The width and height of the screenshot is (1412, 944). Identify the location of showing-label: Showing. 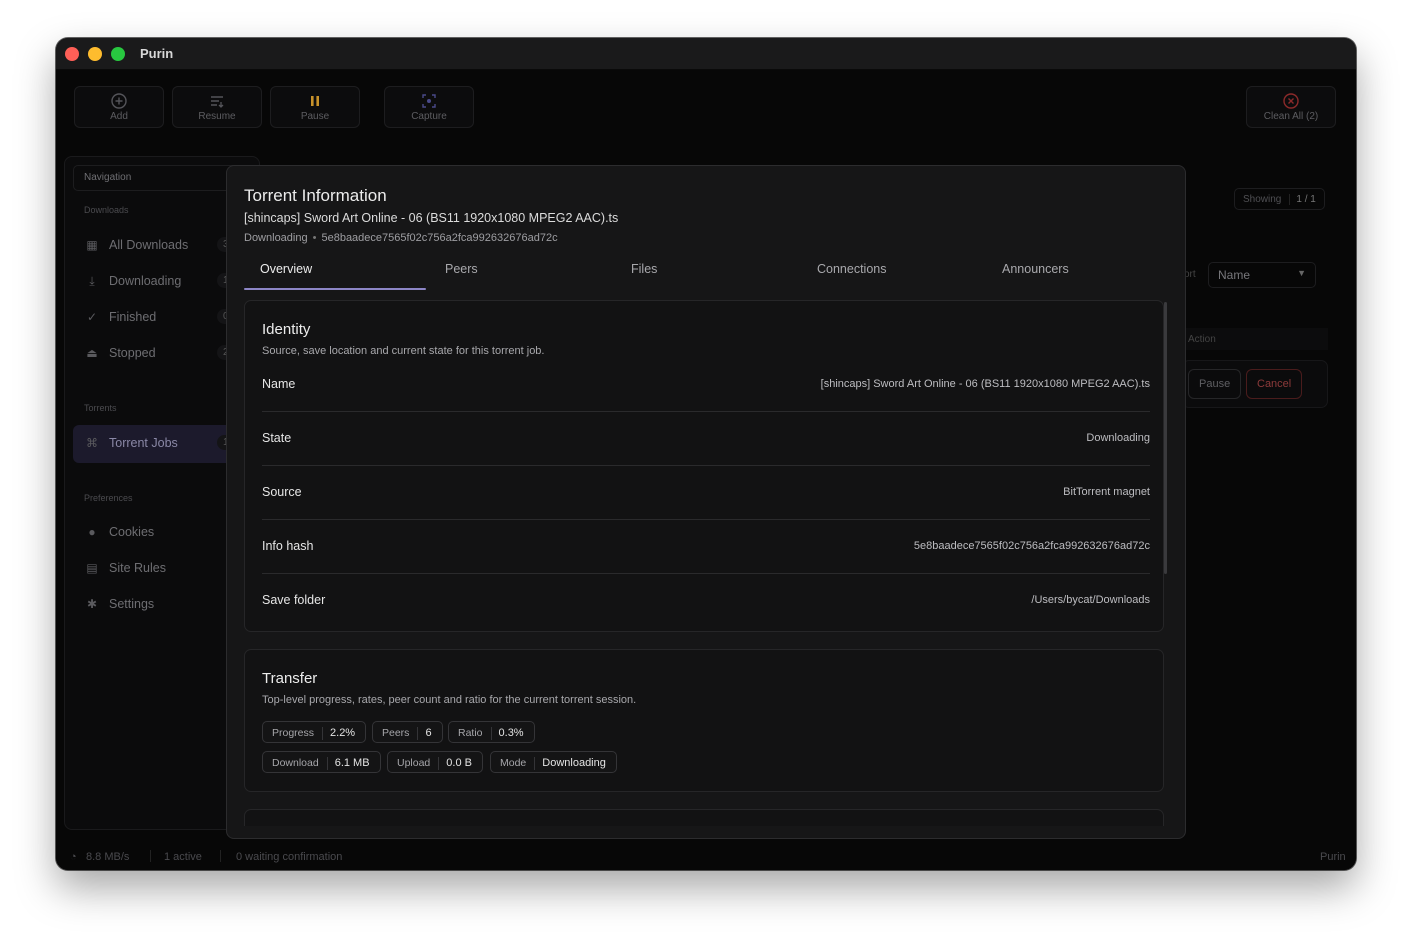
(1262, 199).